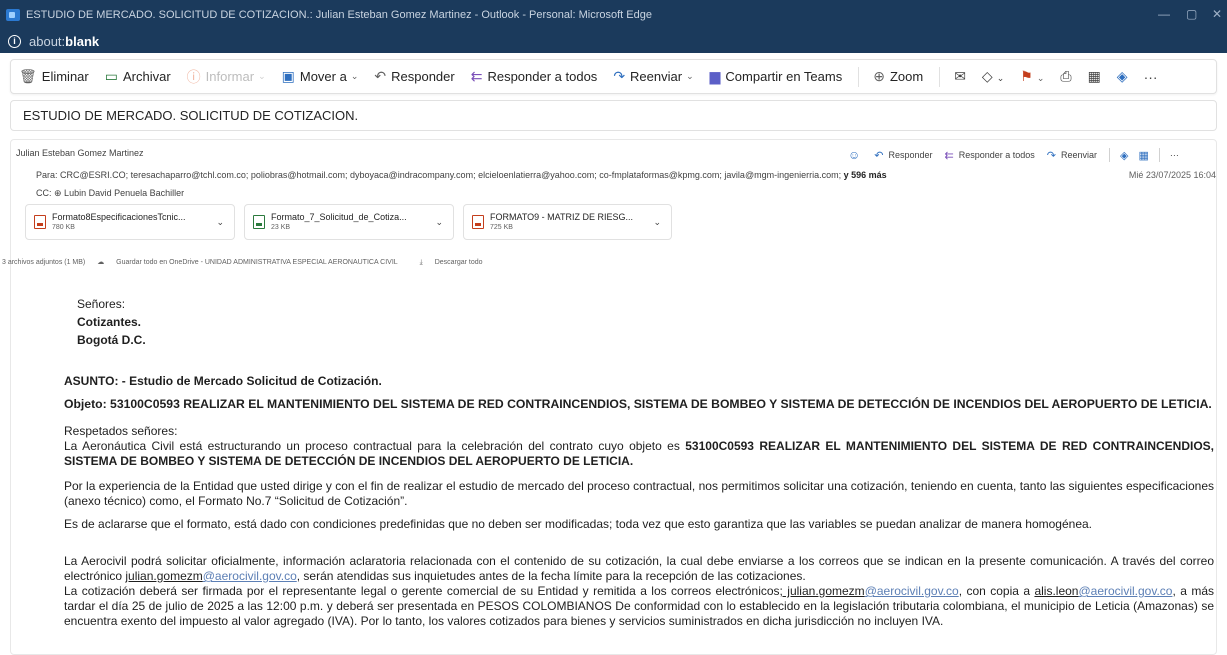  Describe the element at coordinates (14, 41) in the screenshot. I see `site-info-icon: i` at that location.